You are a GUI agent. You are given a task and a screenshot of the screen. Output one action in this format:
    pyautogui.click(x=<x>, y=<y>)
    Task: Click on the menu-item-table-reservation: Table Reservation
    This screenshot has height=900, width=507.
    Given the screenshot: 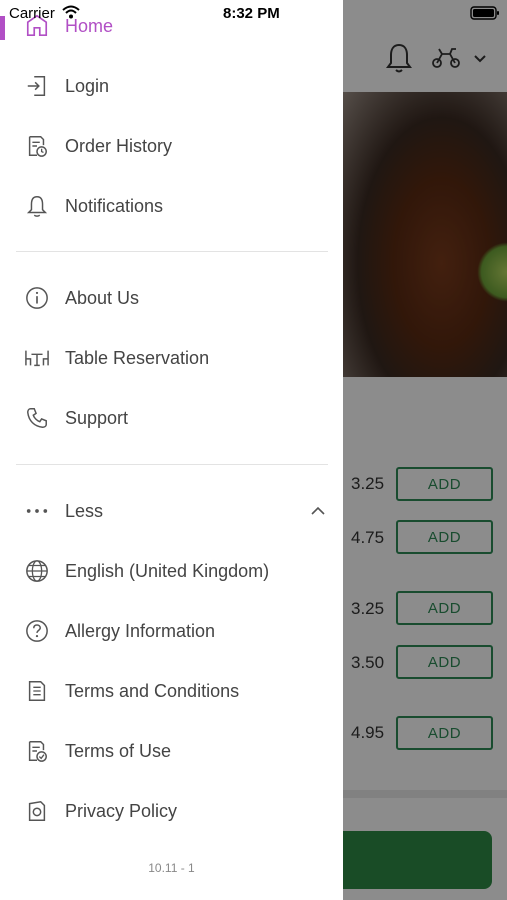 What is the action you would take?
    pyautogui.click(x=171, y=358)
    